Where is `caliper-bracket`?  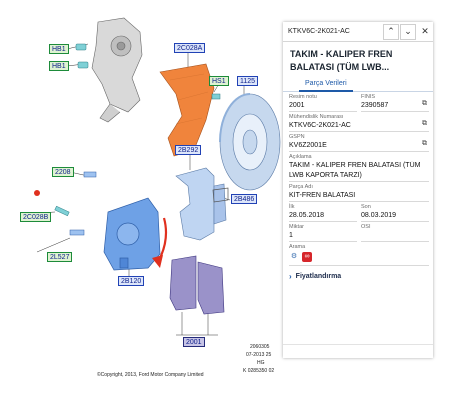
caliper-bracket is located at coordinates (201, 204).